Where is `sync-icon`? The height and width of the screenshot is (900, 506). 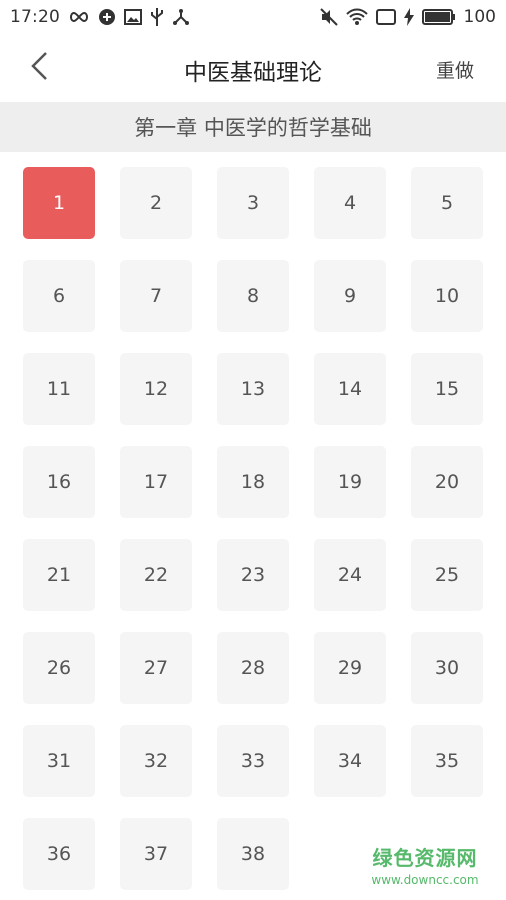 sync-icon is located at coordinates (107, 17).